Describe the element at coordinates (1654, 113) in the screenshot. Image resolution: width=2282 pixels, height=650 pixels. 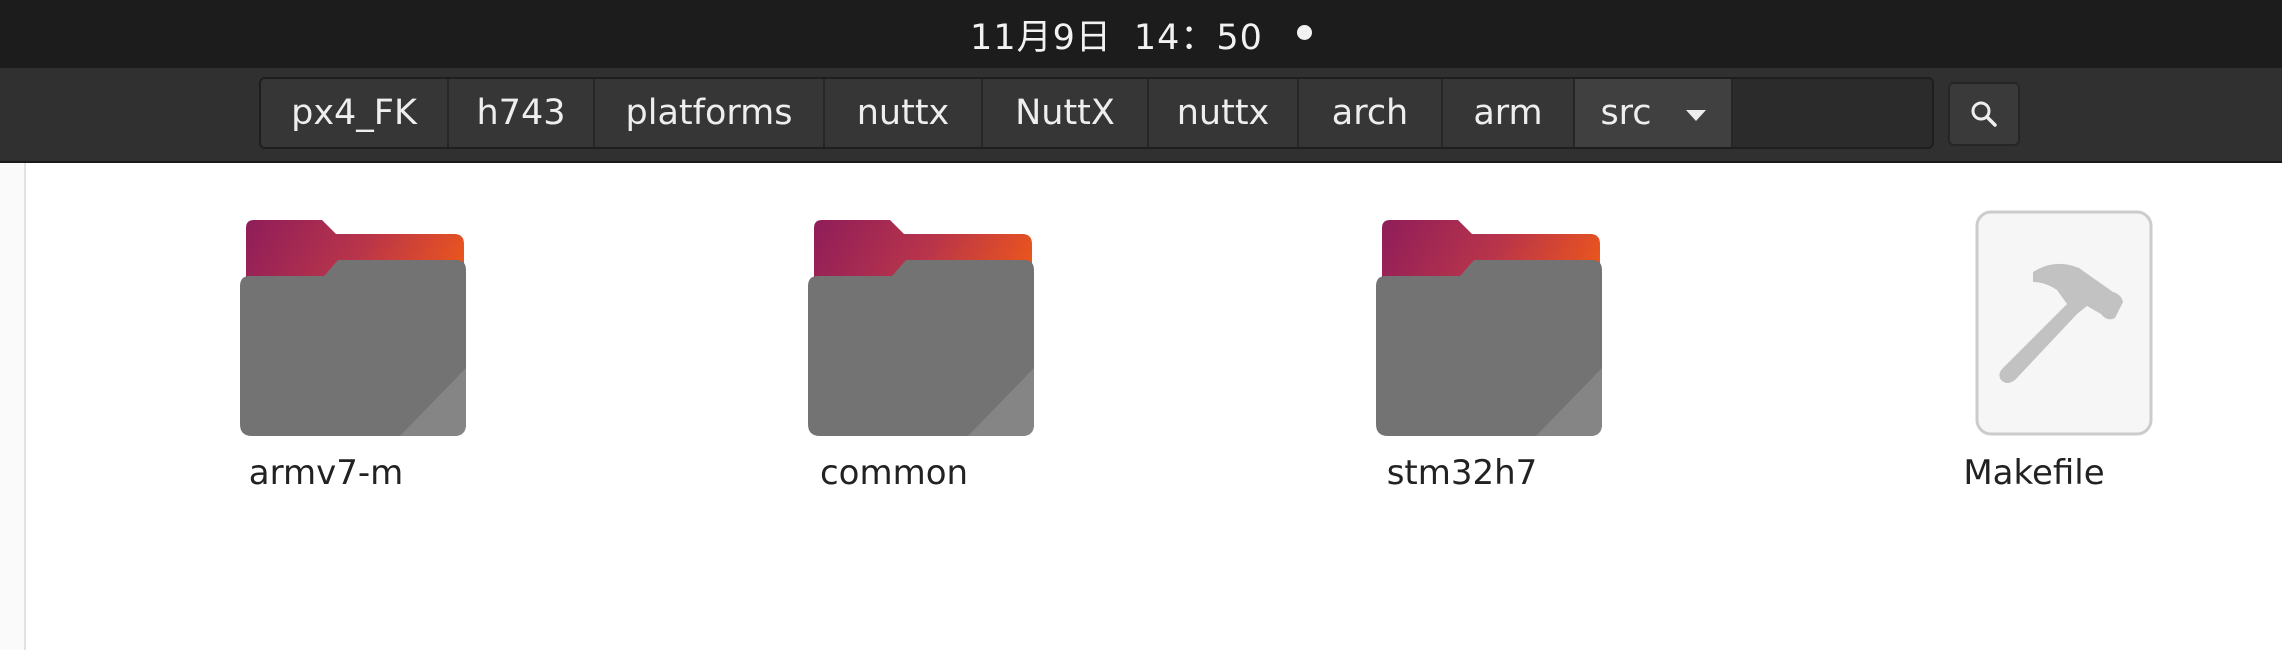
I see `breadcrumb-src: src` at that location.